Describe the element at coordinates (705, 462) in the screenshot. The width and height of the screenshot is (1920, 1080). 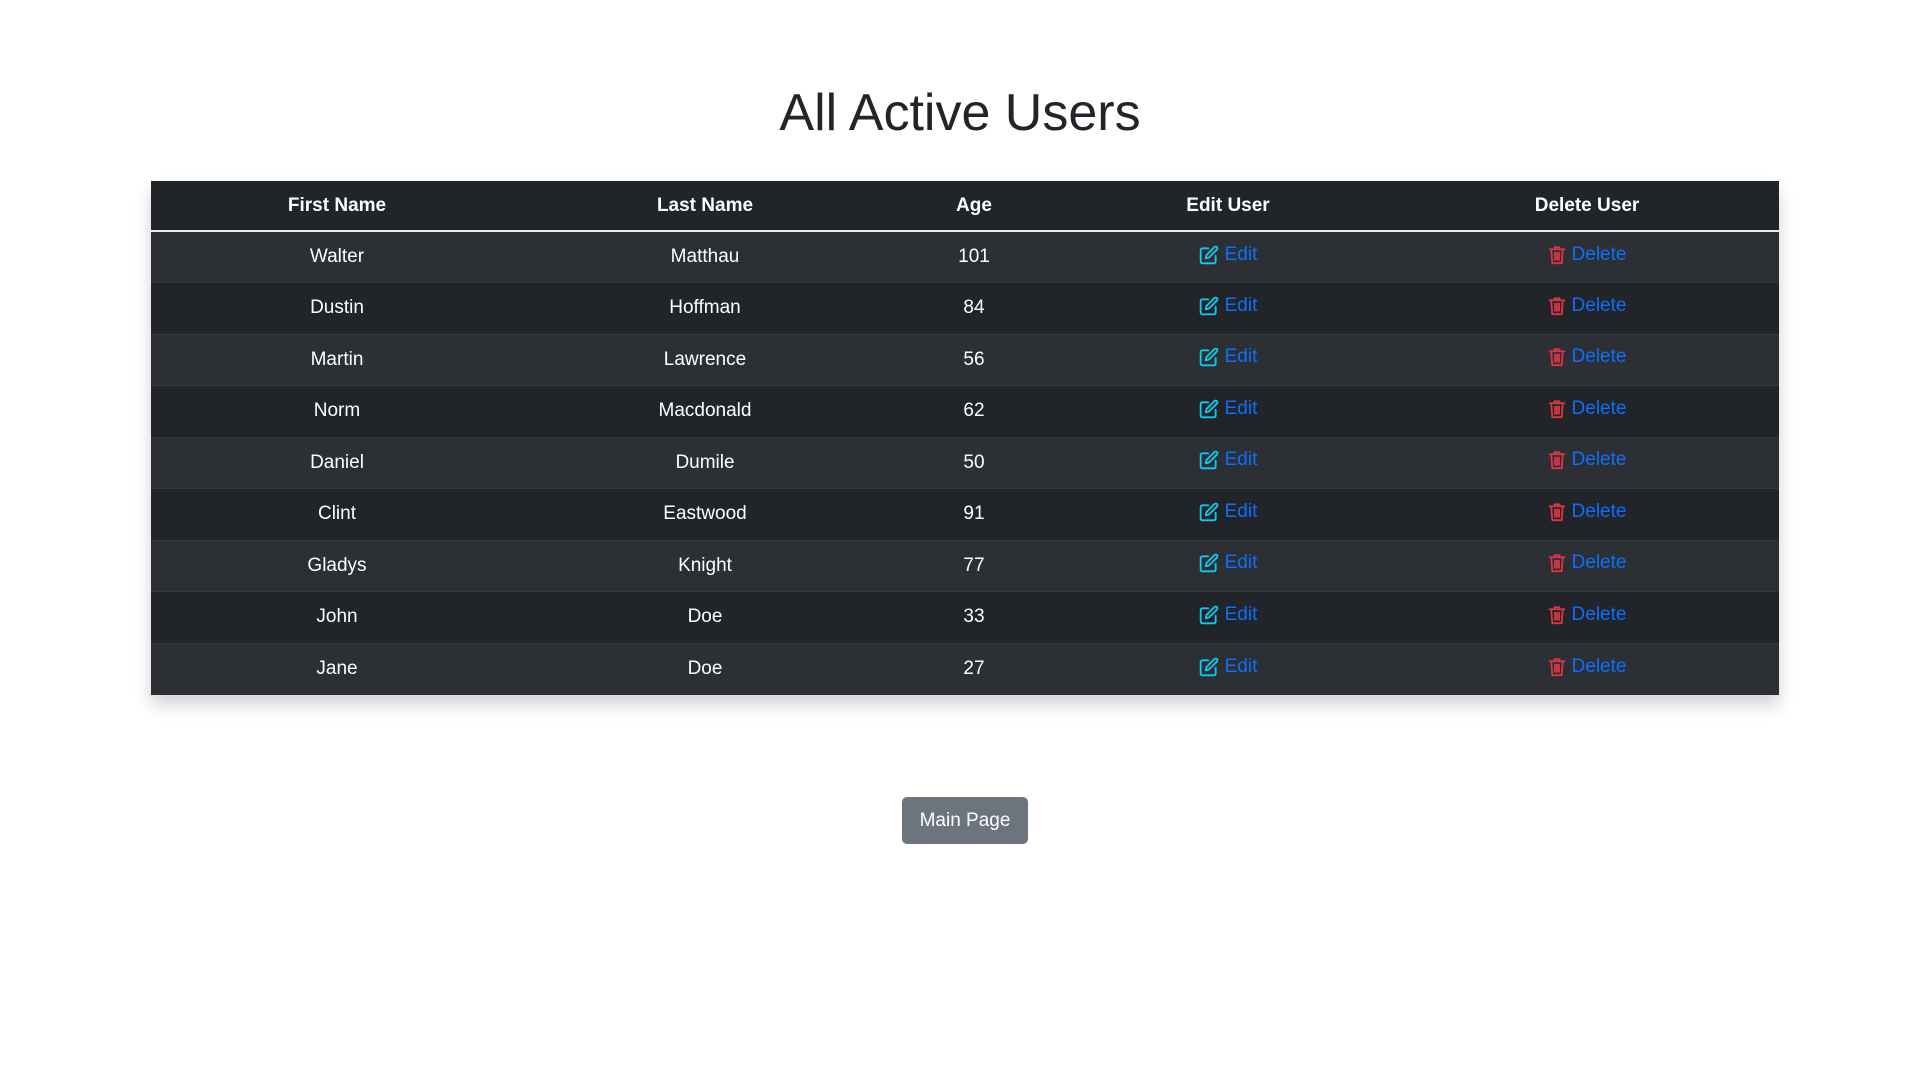
I see `cell-last-name: Dumile` at that location.